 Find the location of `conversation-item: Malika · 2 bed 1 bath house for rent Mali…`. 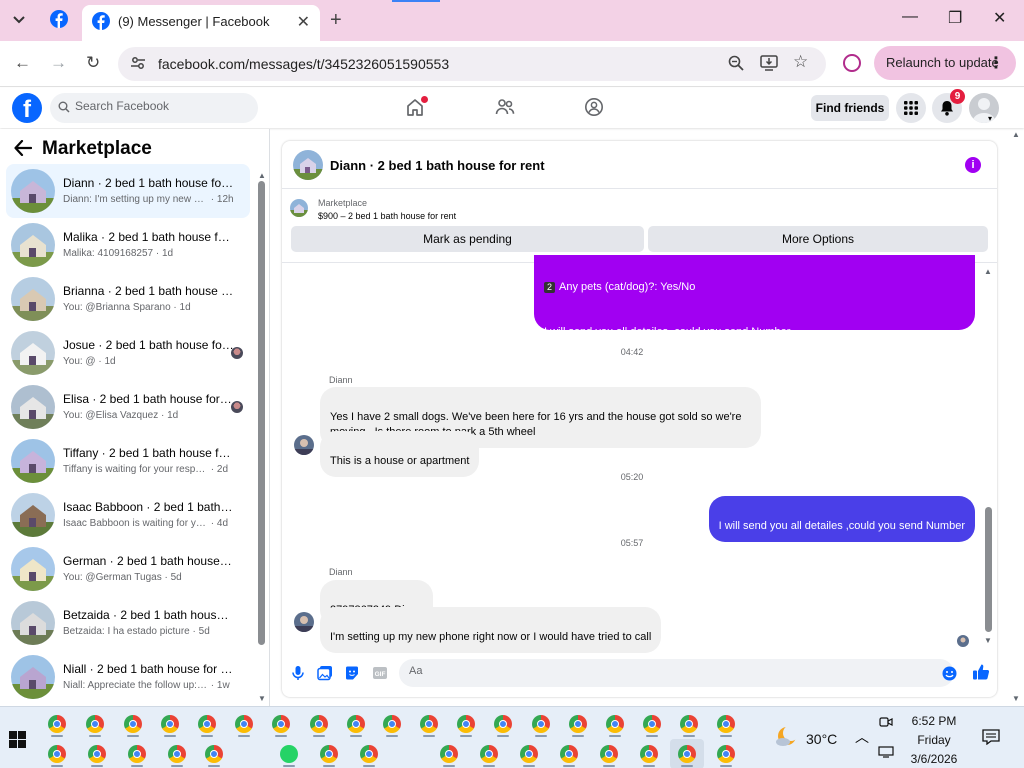

conversation-item: Malika · 2 bed 1 bath house for rent Mali… is located at coordinates (128, 245).